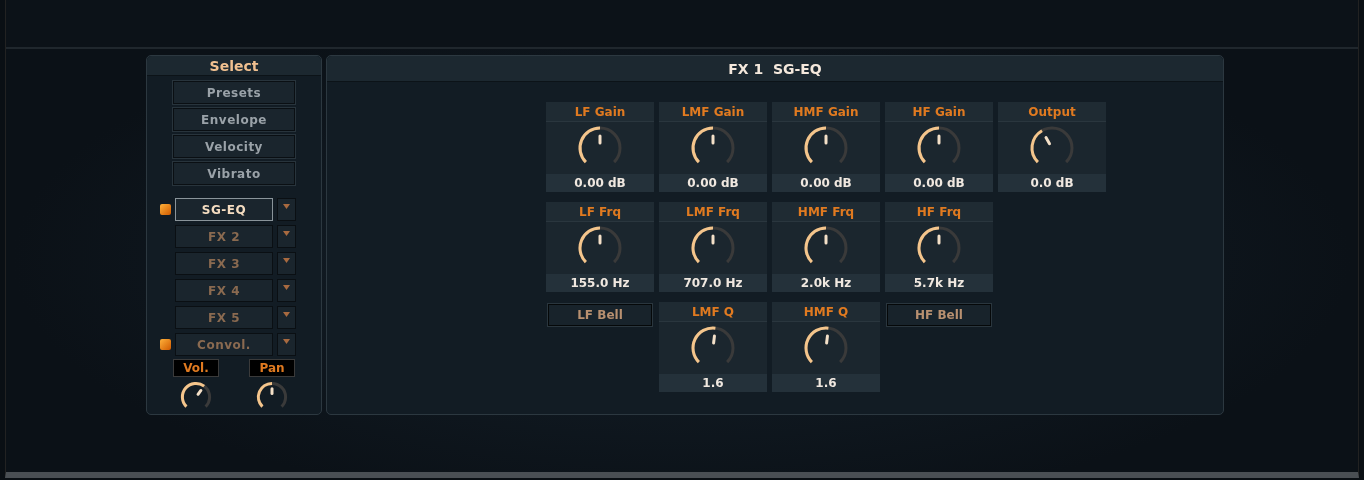 Image resolution: width=1364 pixels, height=480 pixels. What do you see at coordinates (600, 212) in the screenshot?
I see `parameter-label: LF Frq` at bounding box center [600, 212].